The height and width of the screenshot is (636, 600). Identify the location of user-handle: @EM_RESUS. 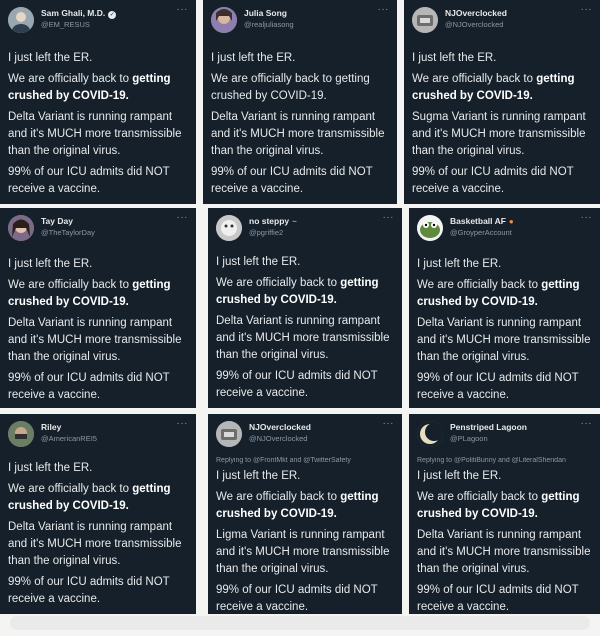
(65, 24).